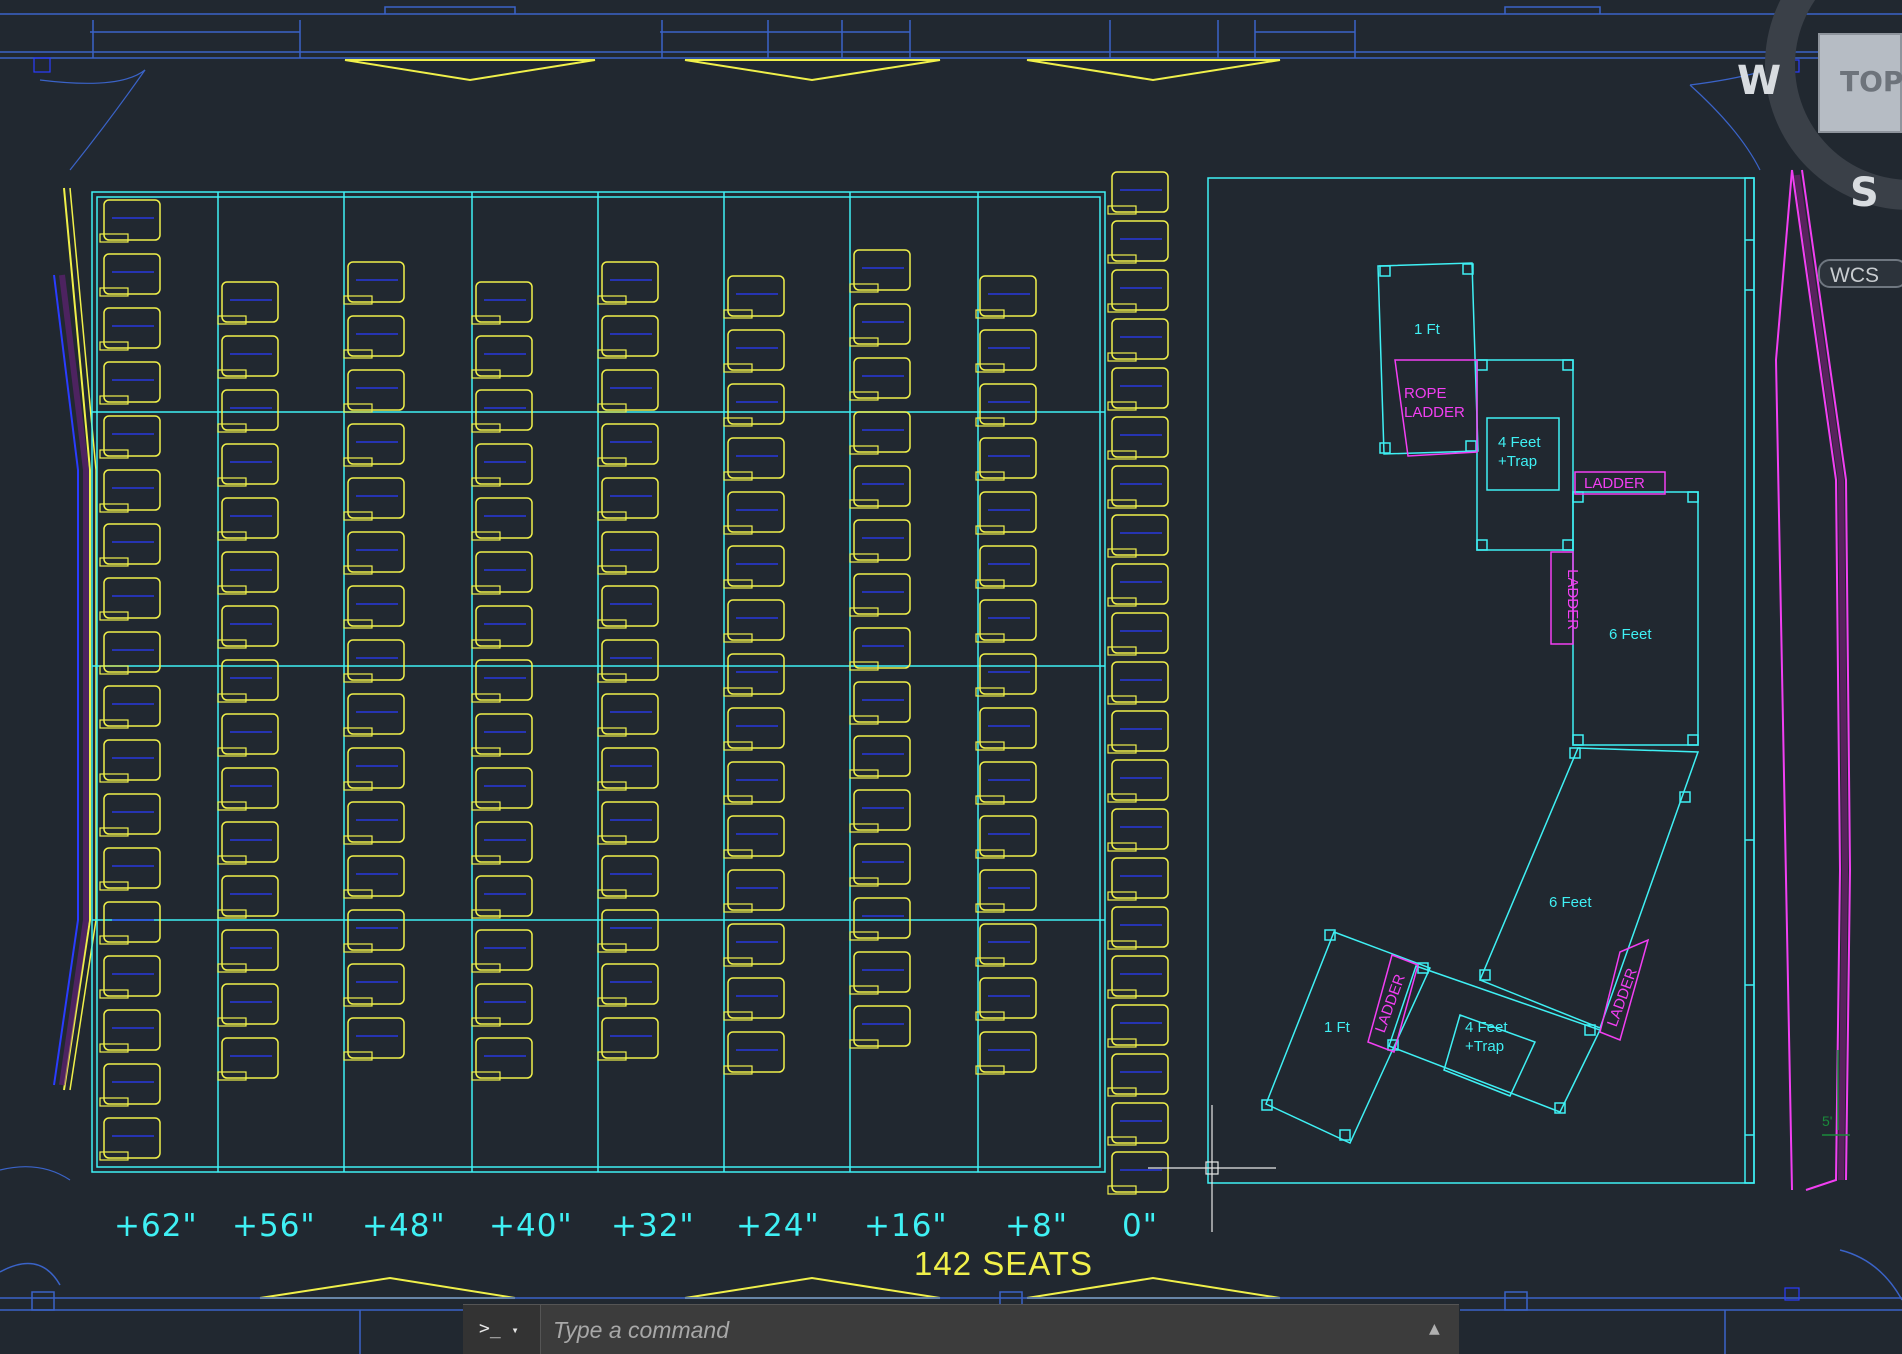 This screenshot has height=1354, width=1902. I want to click on rope-ladder-label: ROPE LADDER, so click(1434, 403).